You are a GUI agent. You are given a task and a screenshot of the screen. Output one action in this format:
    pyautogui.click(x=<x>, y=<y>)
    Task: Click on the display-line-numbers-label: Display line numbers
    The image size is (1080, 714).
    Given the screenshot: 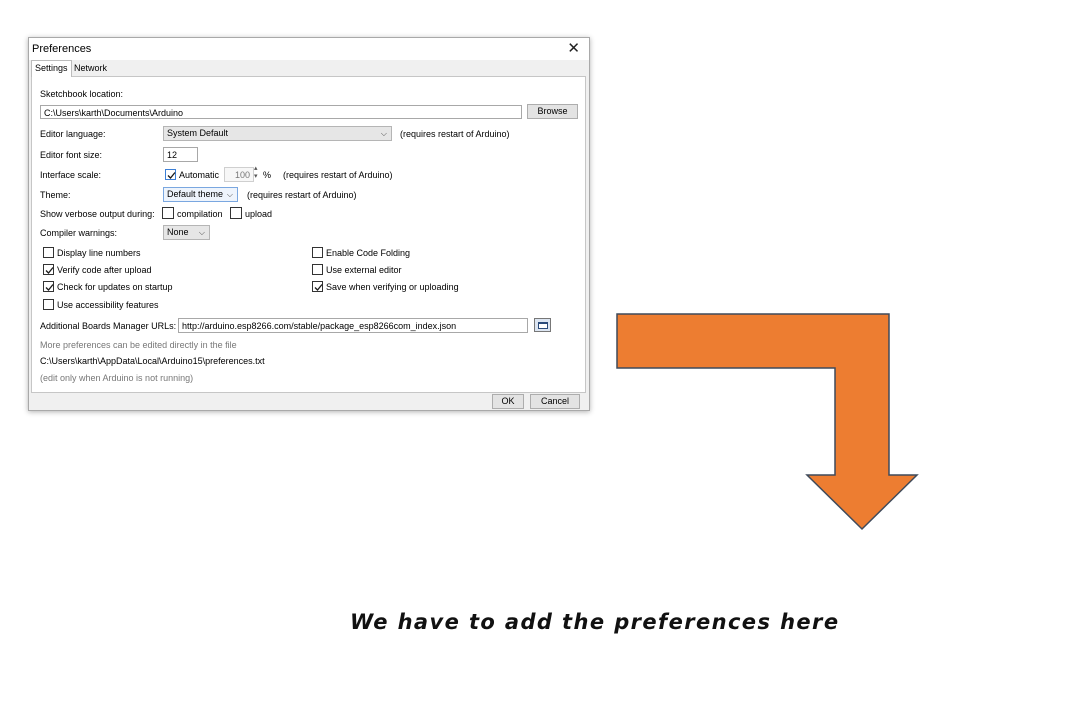 What is the action you would take?
    pyautogui.click(x=99, y=253)
    